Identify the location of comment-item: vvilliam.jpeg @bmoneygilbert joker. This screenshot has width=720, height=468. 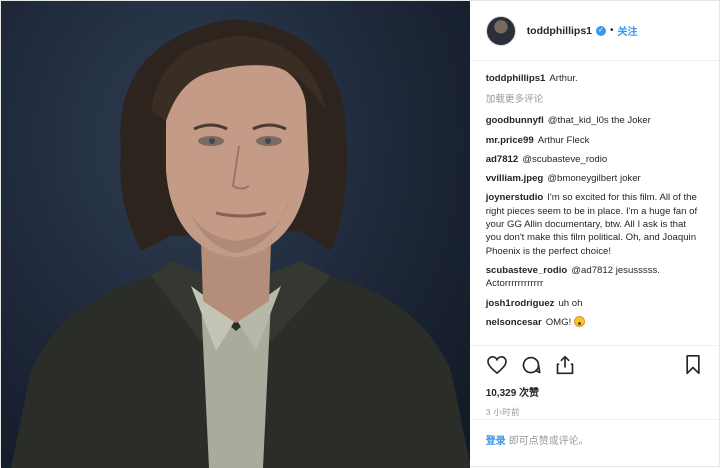
(594, 178).